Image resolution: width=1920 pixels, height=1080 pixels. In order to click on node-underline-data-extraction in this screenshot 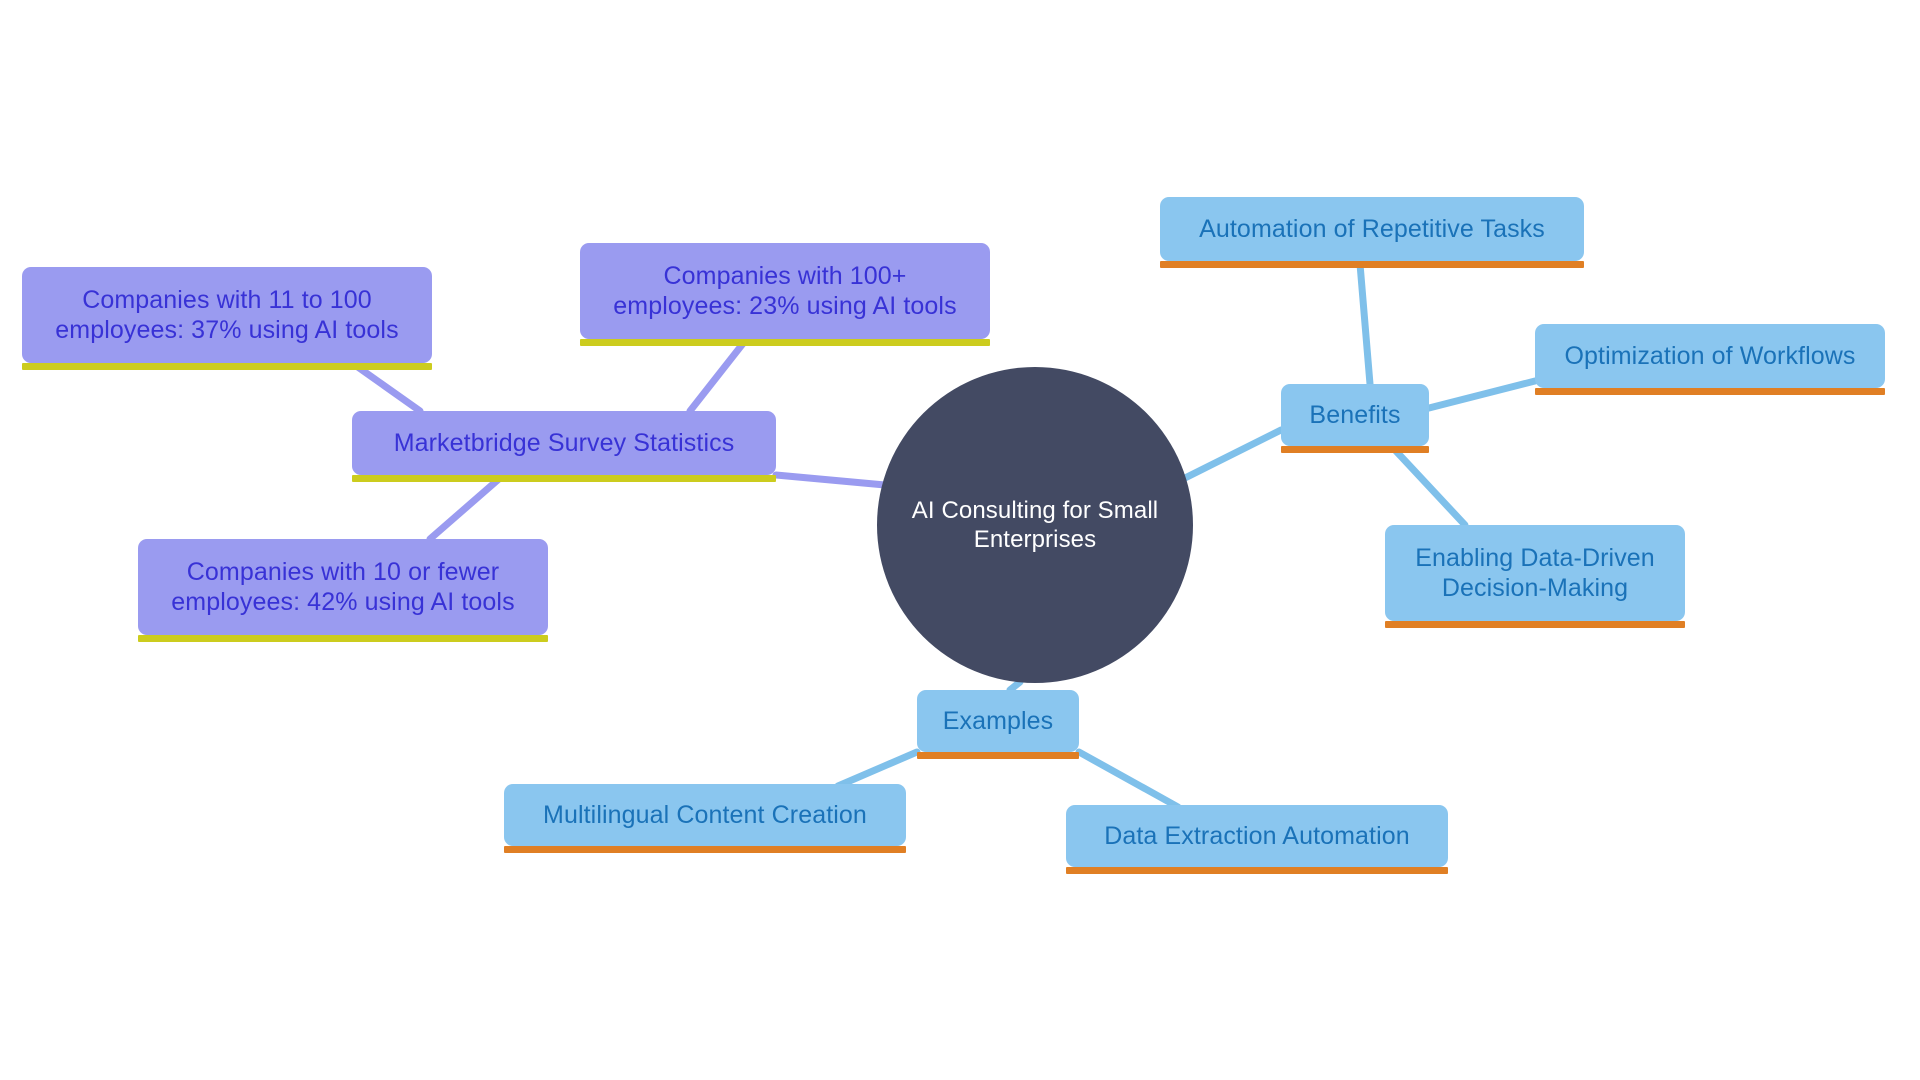, I will do `click(1257, 870)`.